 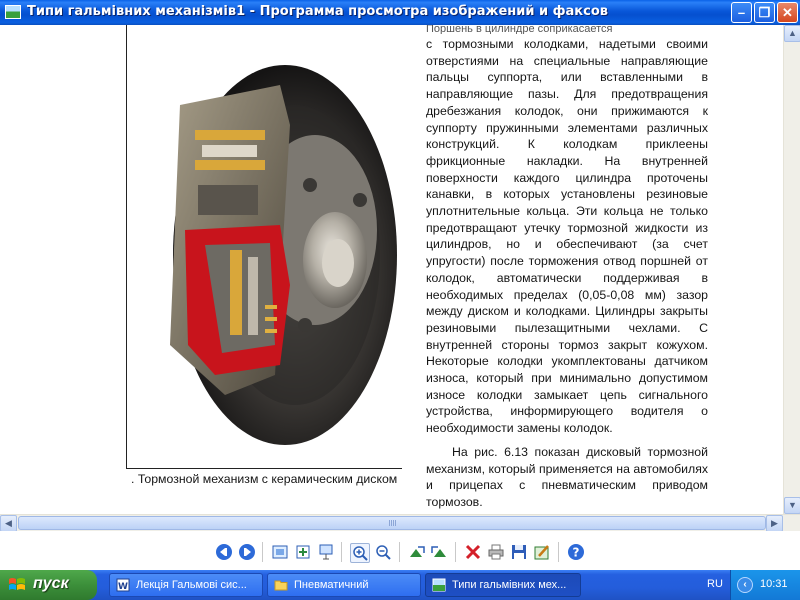 What do you see at coordinates (303, 552) in the screenshot?
I see `actual-size-icon` at bounding box center [303, 552].